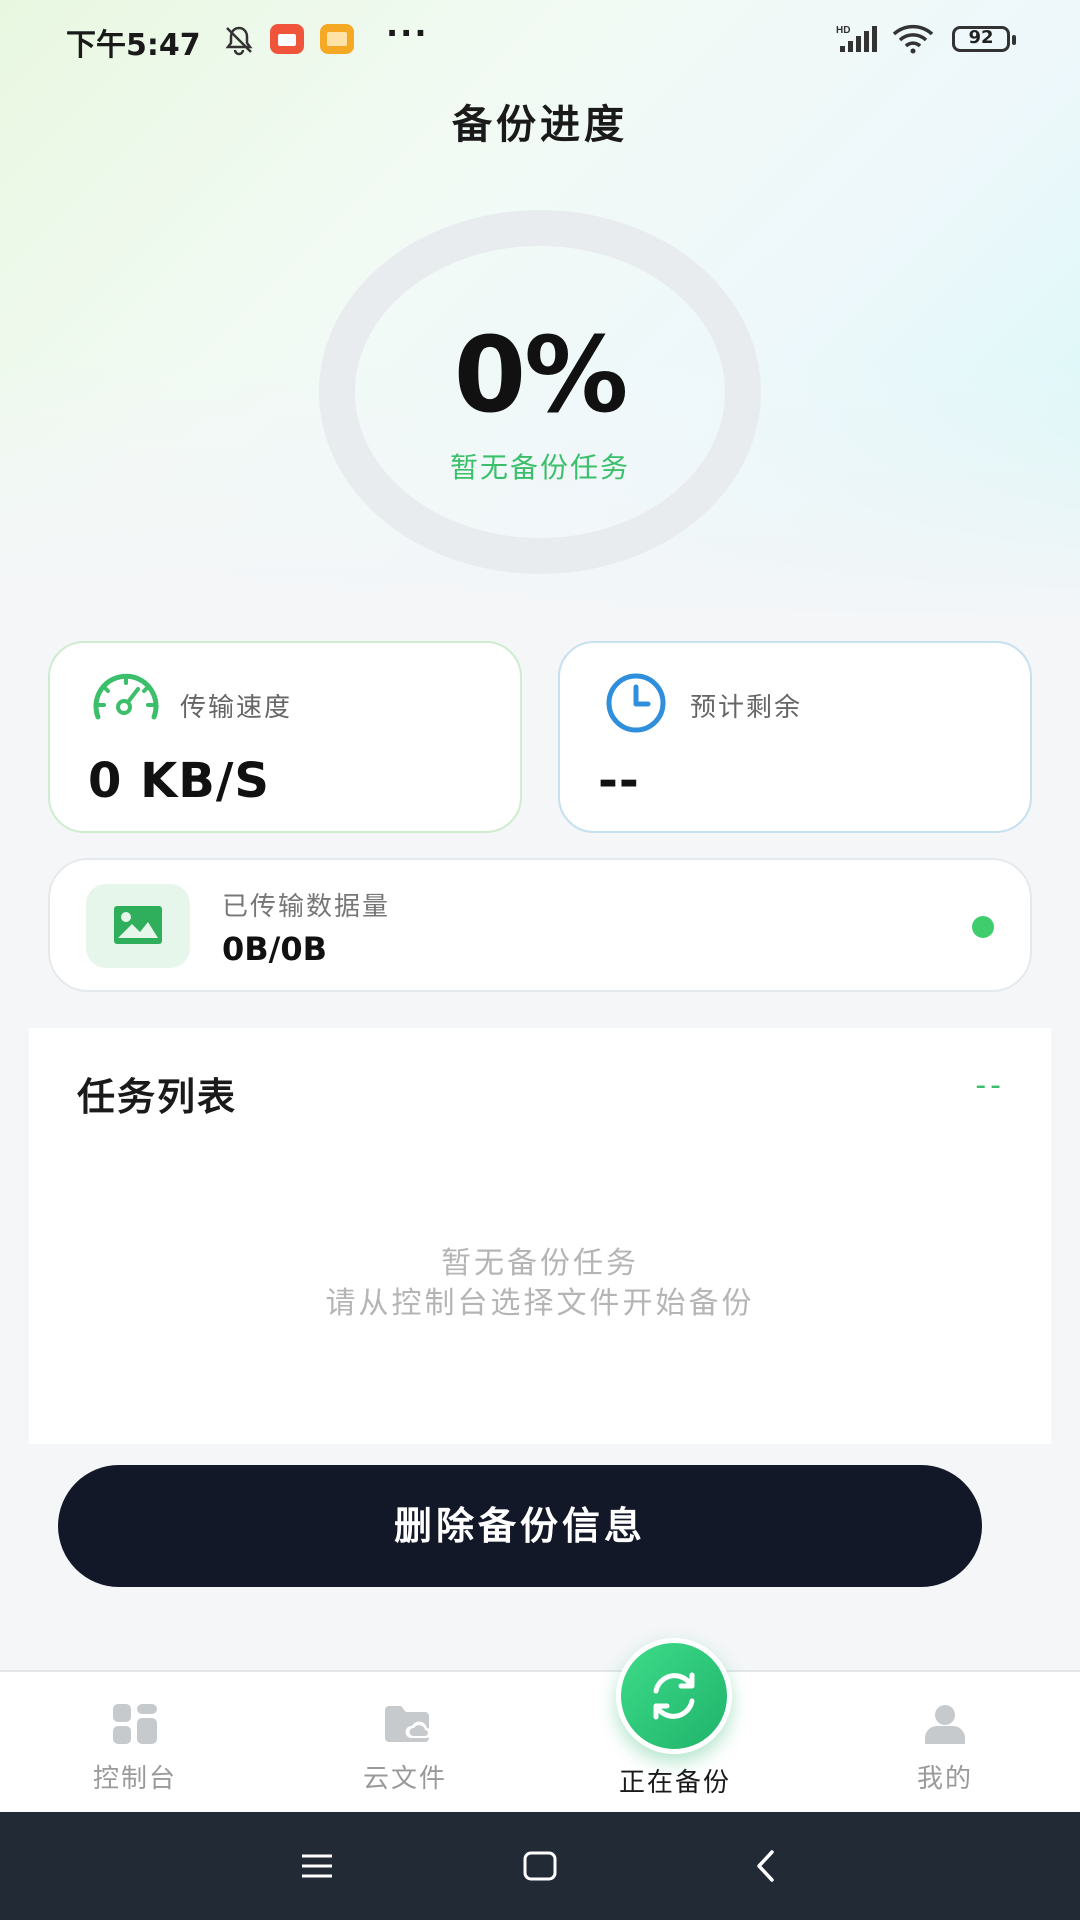  I want to click on sync-backup-fab, so click(674, 1696).